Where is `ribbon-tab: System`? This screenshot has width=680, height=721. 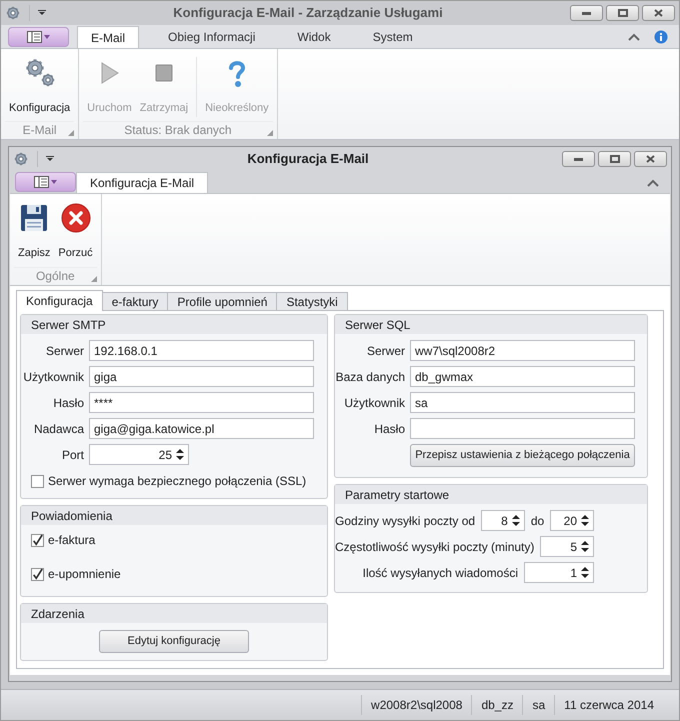 ribbon-tab: System is located at coordinates (393, 37).